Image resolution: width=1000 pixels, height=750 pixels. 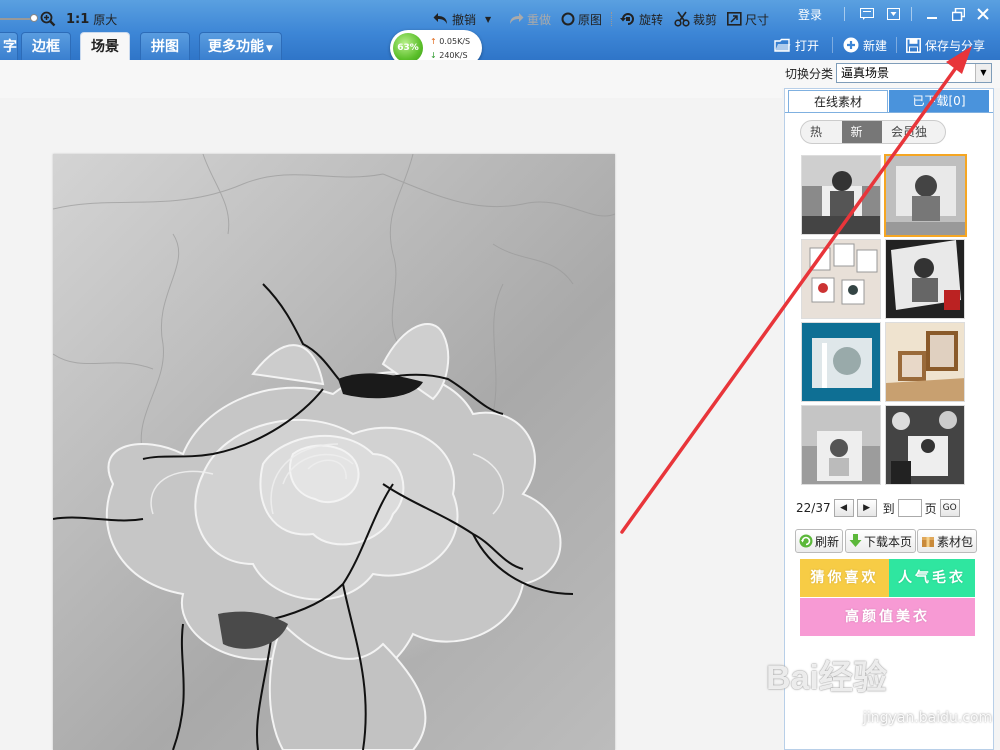 What do you see at coordinates (810, 14) in the screenshot?
I see `login-link: 登录` at bounding box center [810, 14].